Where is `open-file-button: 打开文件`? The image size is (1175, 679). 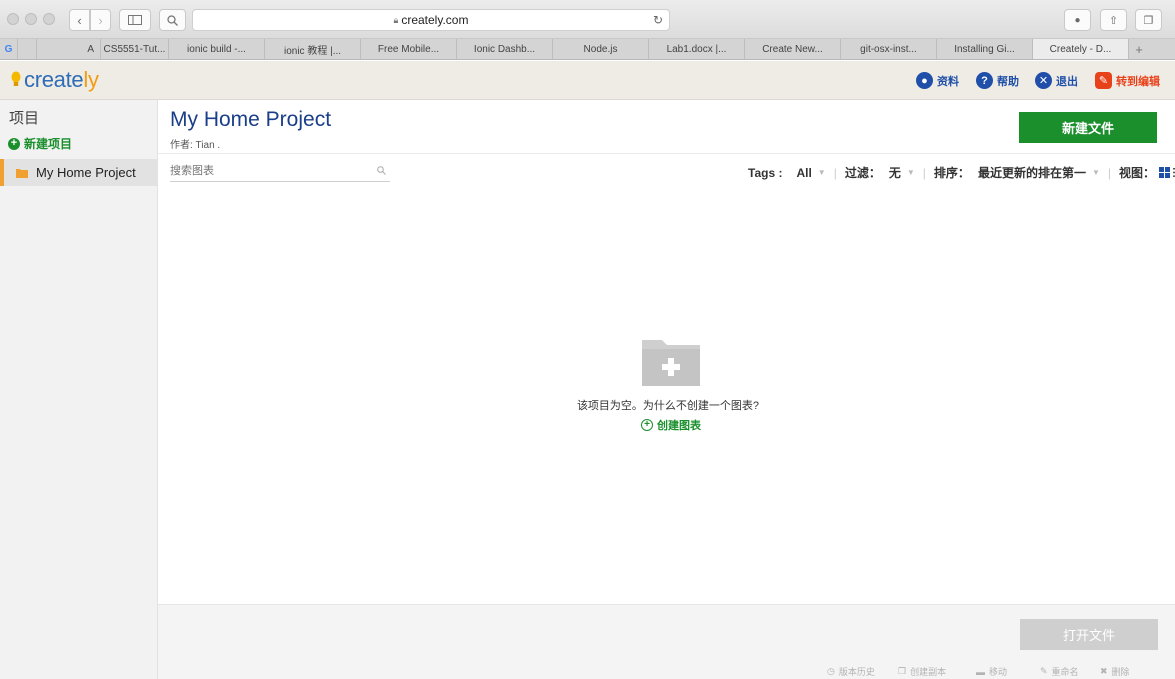 open-file-button: 打开文件 is located at coordinates (1089, 634).